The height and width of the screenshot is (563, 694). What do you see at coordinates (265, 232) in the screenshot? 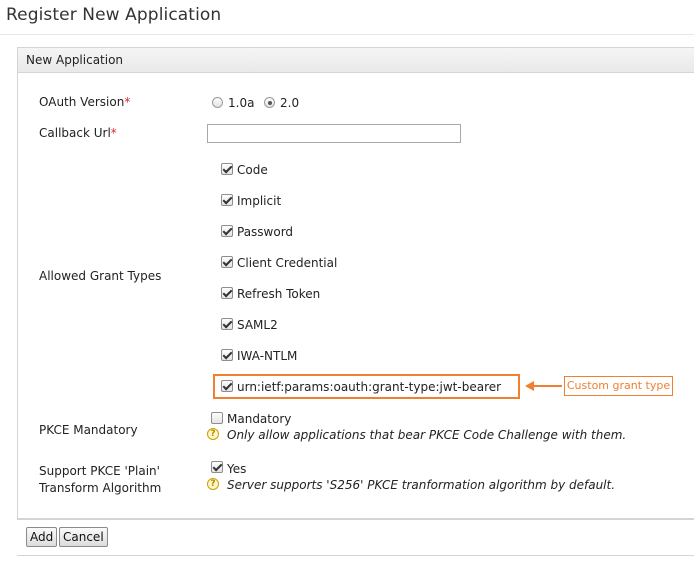
I see `grant-password-label: Password` at bounding box center [265, 232].